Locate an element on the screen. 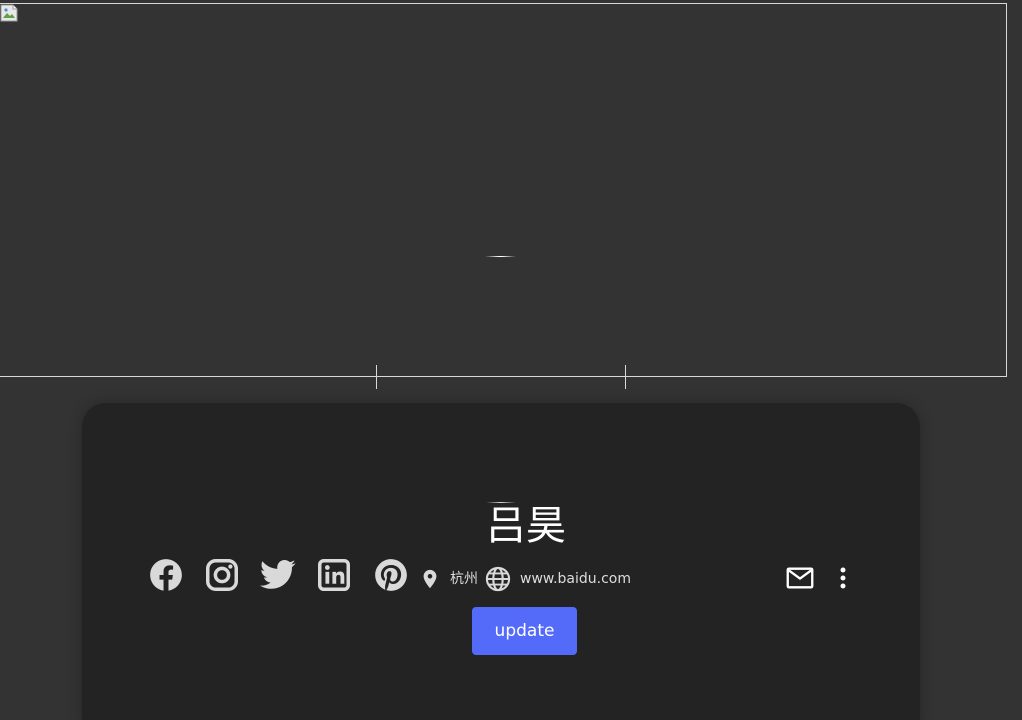 The width and height of the screenshot is (1022, 720). website-link: www.baidu.com is located at coordinates (575, 579).